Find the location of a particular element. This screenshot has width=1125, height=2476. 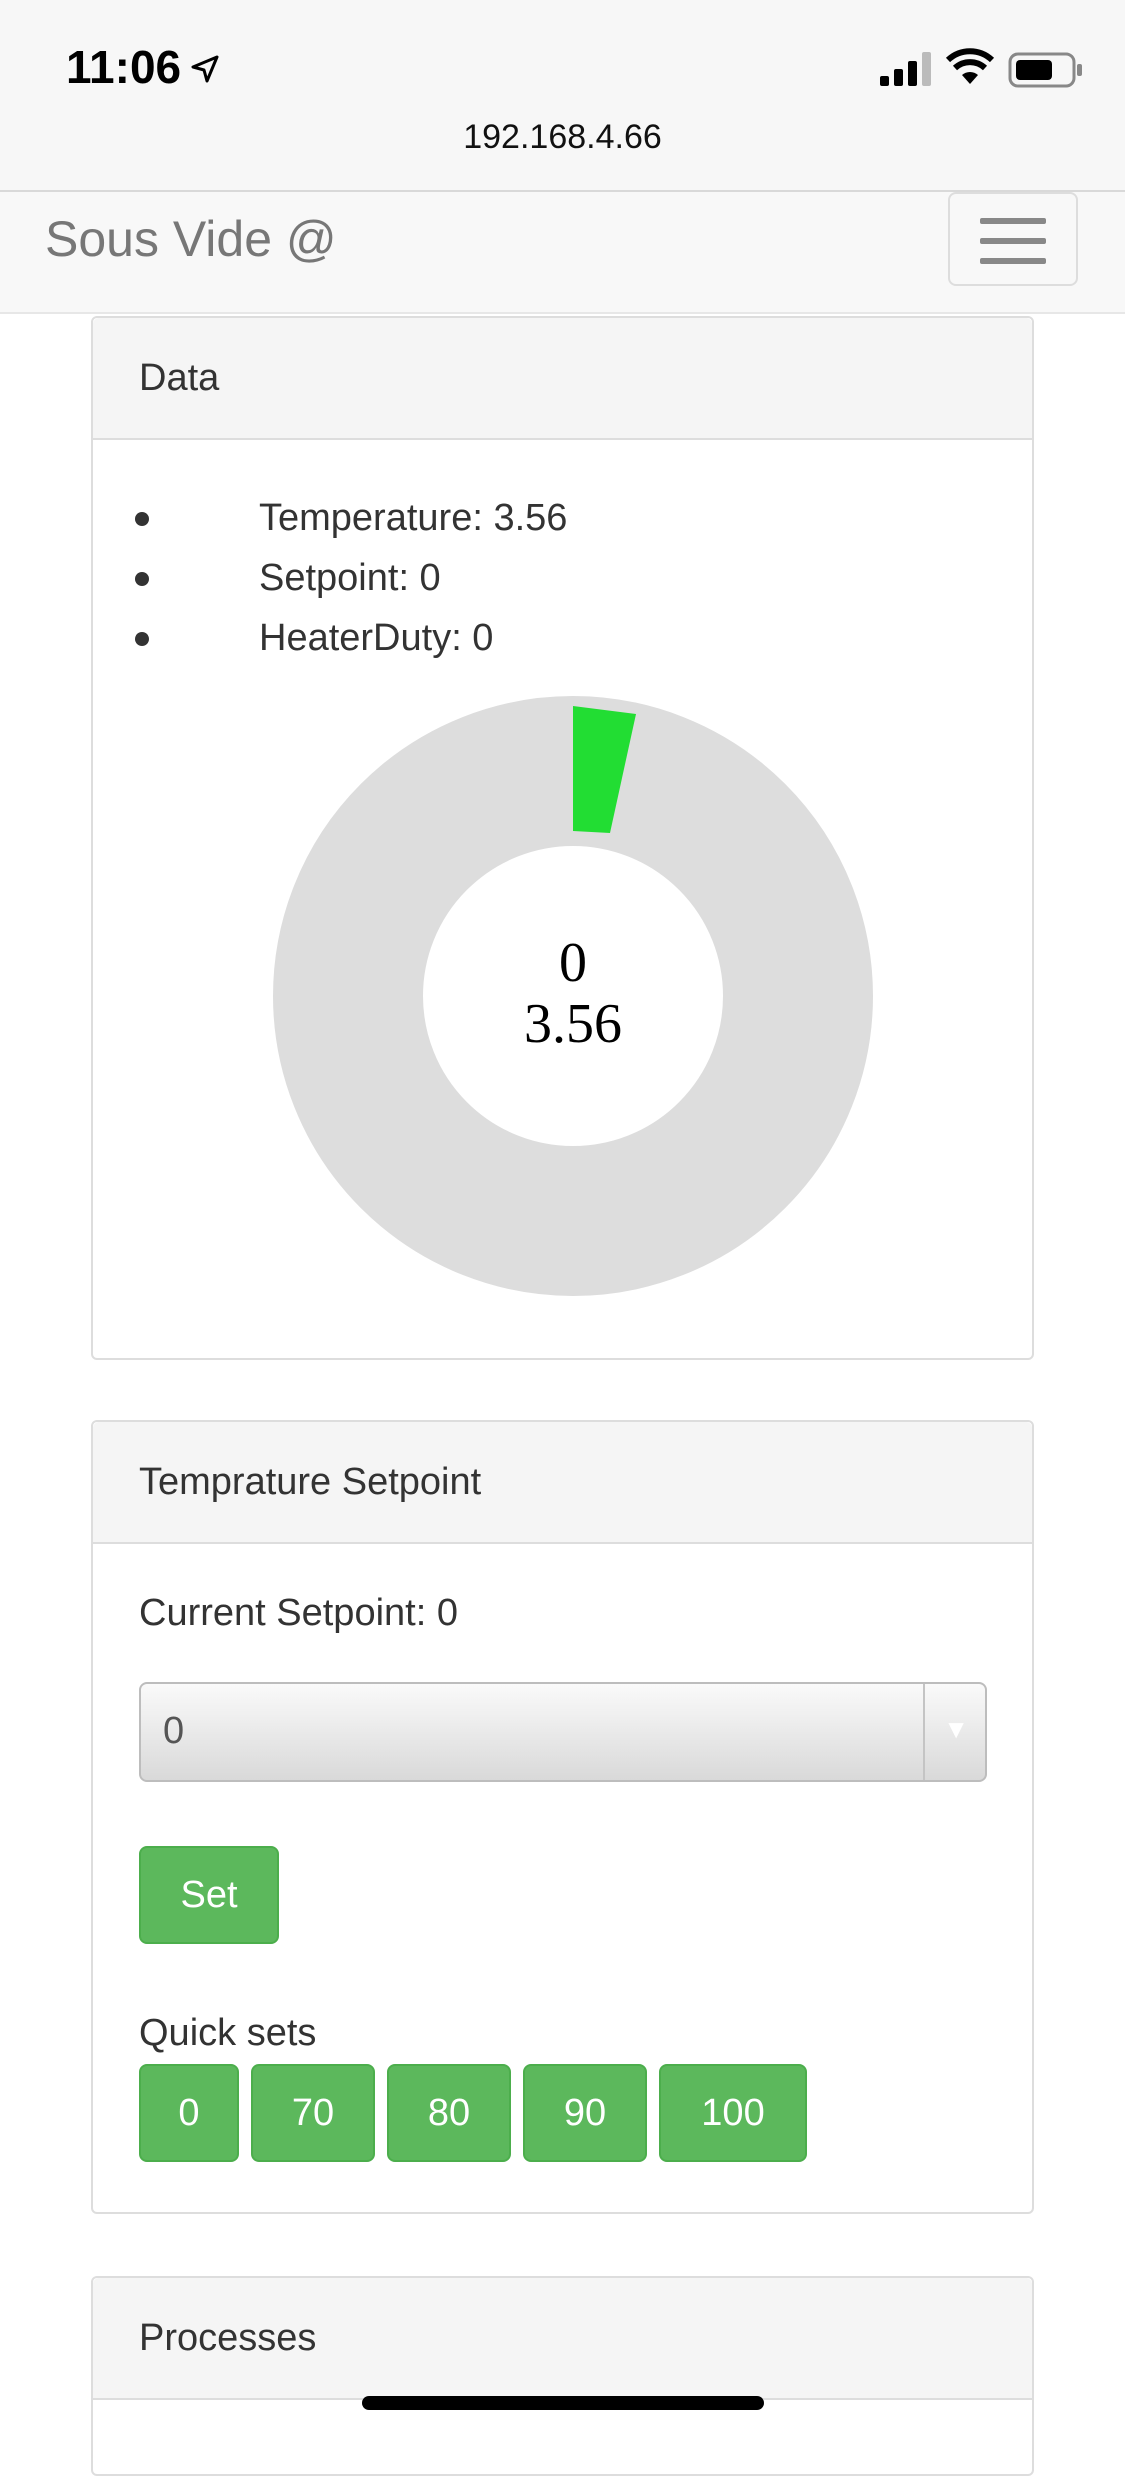

quick-sets-row: 0 70 80 90 100 is located at coordinates (564, 2114).